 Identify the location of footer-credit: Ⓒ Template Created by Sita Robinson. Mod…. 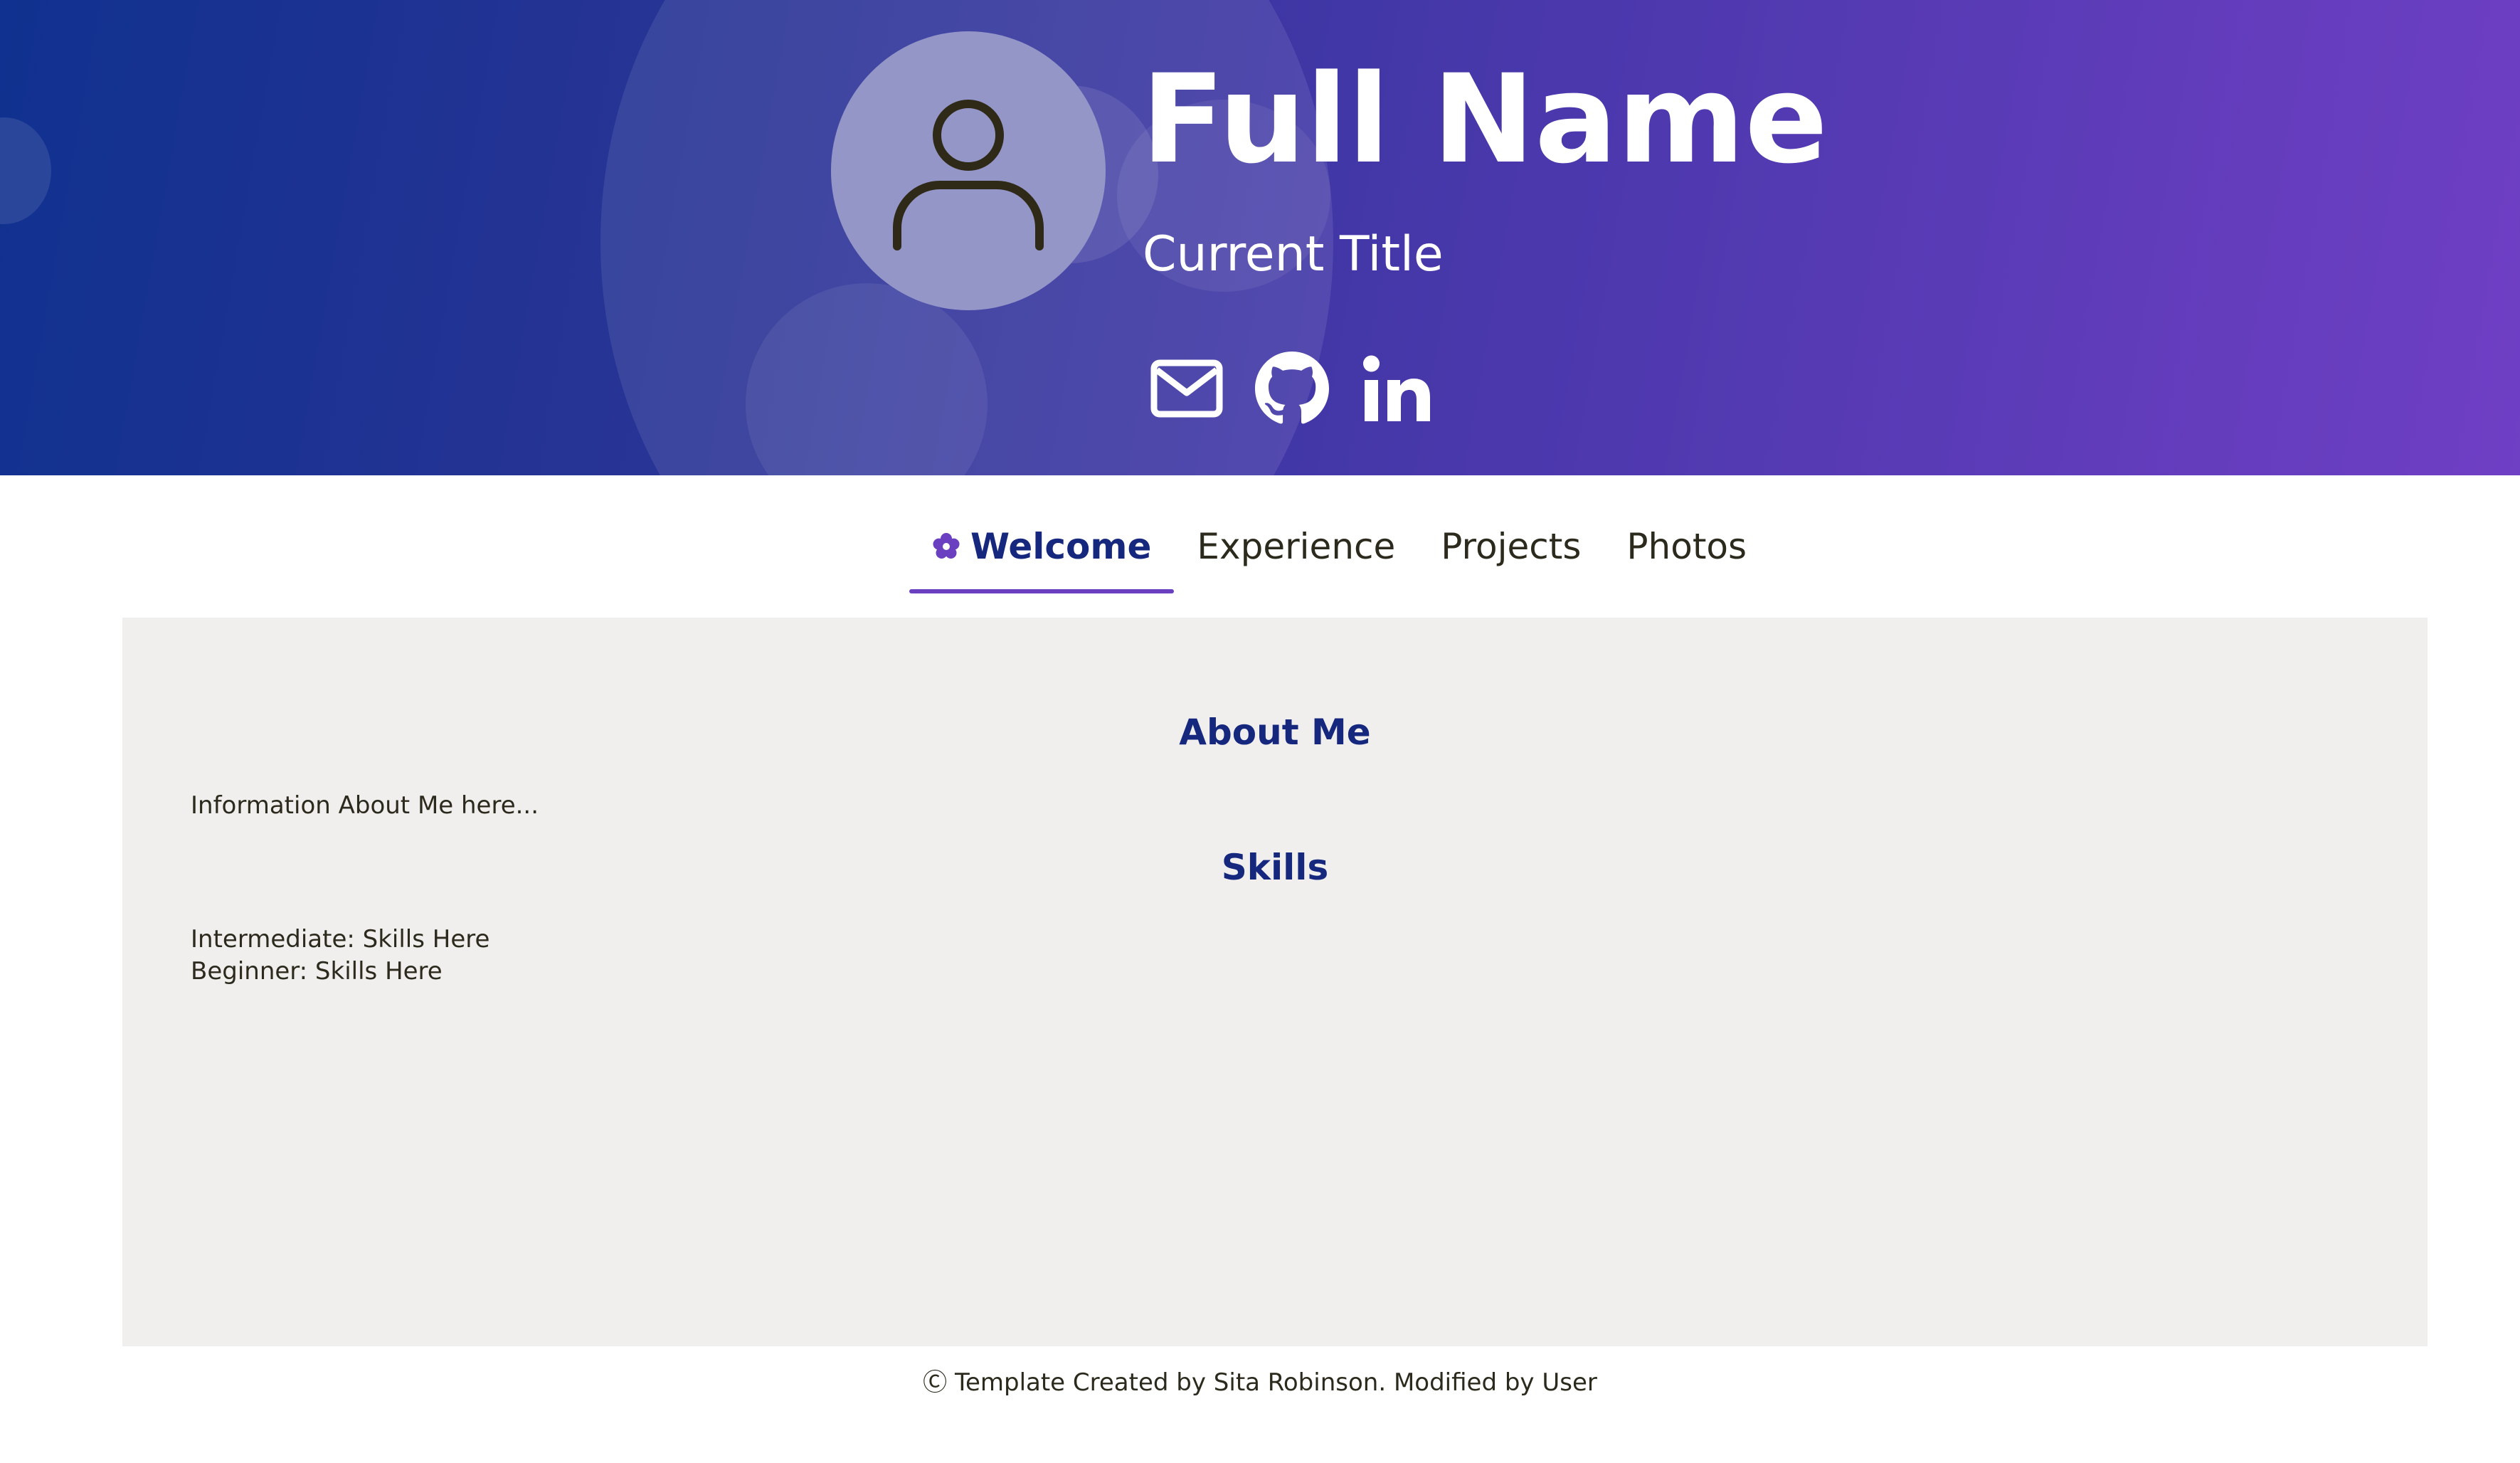
(1260, 1382).